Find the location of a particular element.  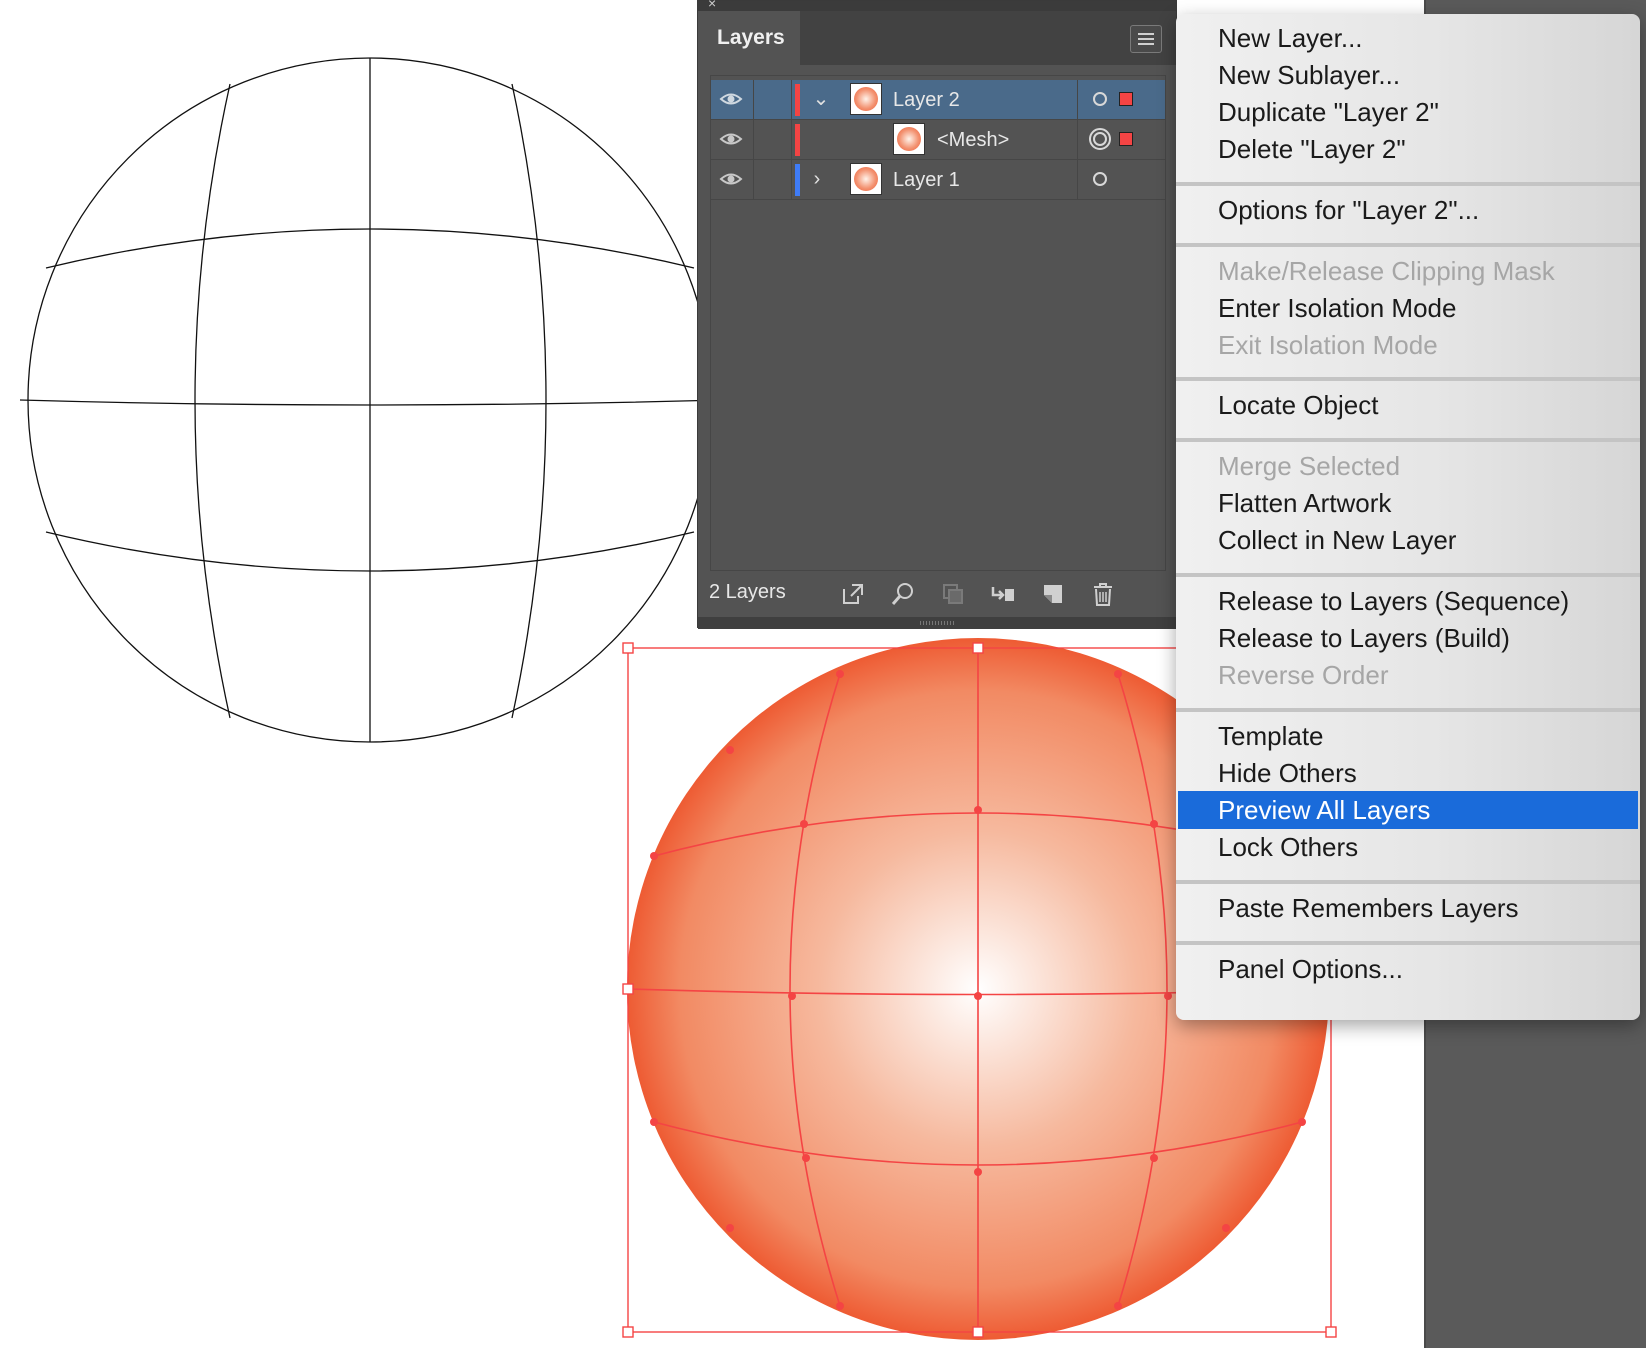

chevron-down-icon: ⌄ is located at coordinates (821, 99).